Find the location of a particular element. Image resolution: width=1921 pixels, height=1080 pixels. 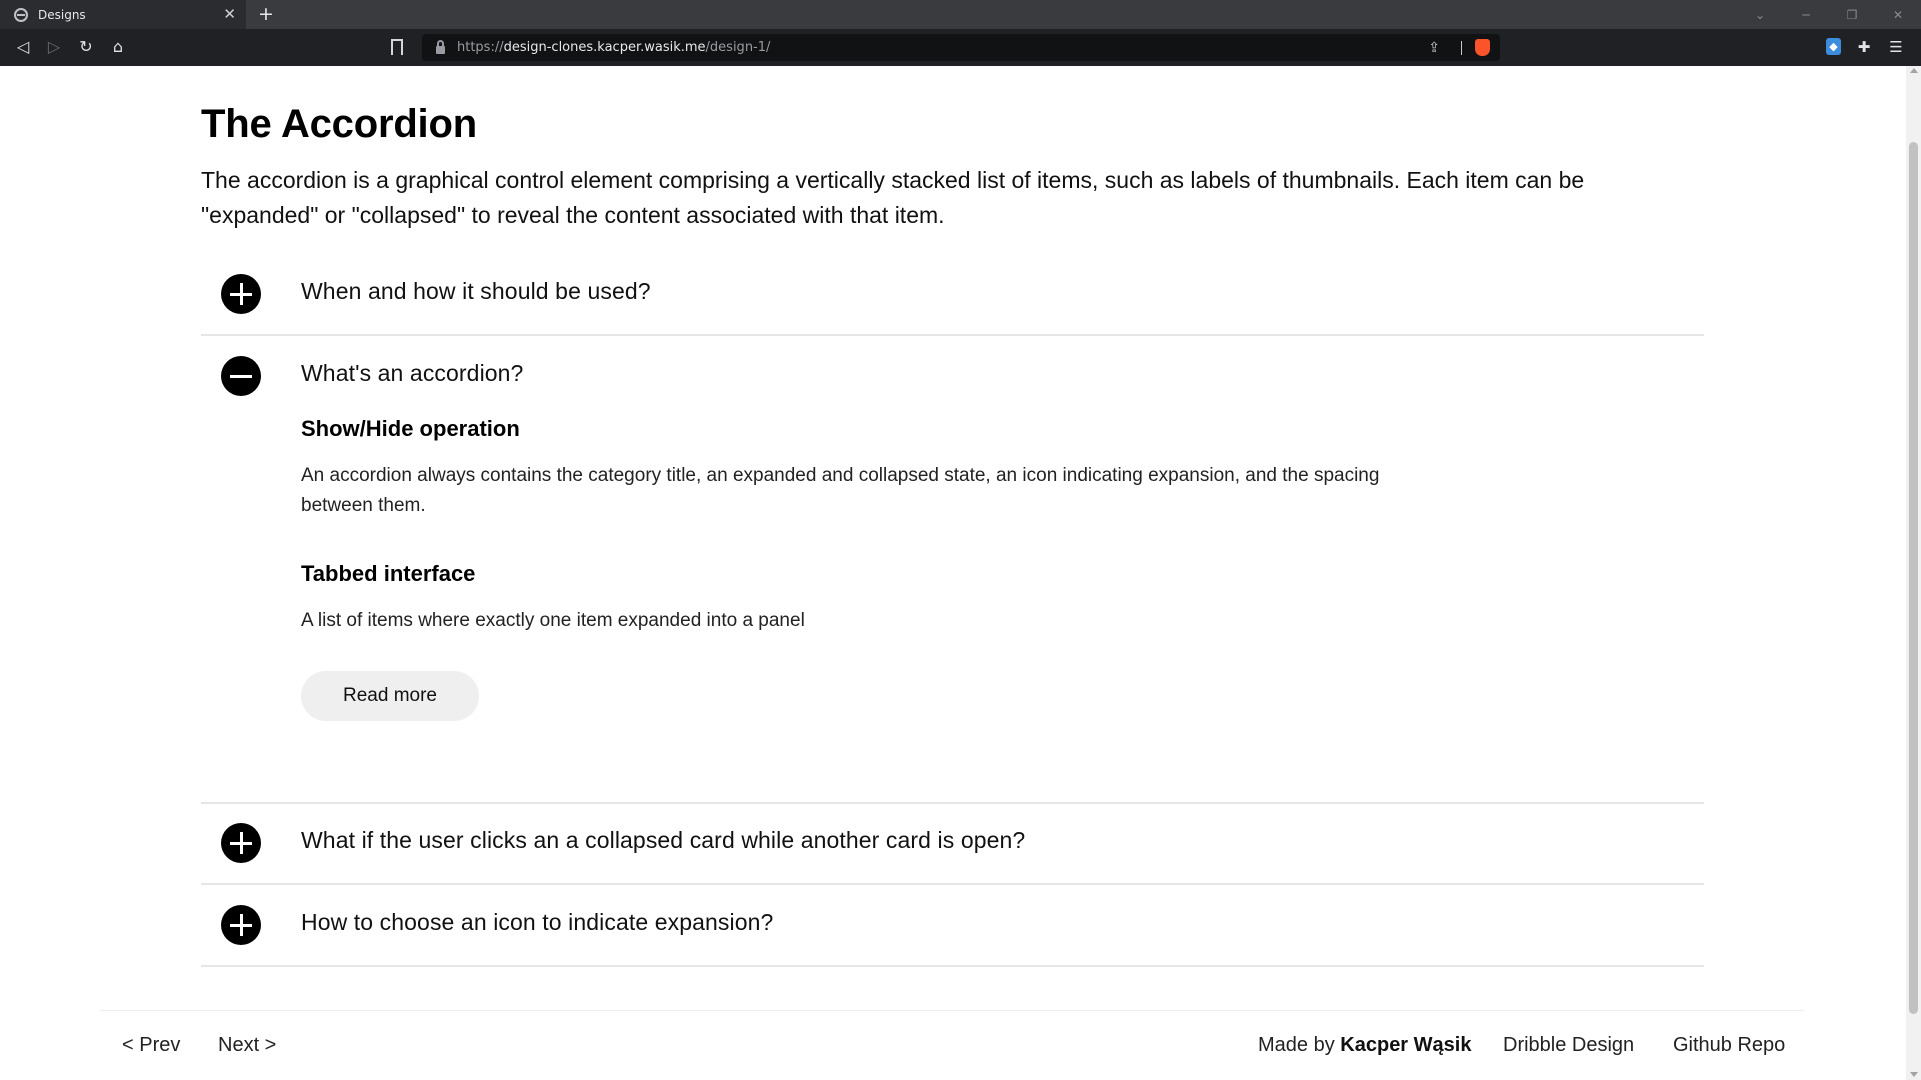

author-name: Kacper Wąsik is located at coordinates (1406, 1045).